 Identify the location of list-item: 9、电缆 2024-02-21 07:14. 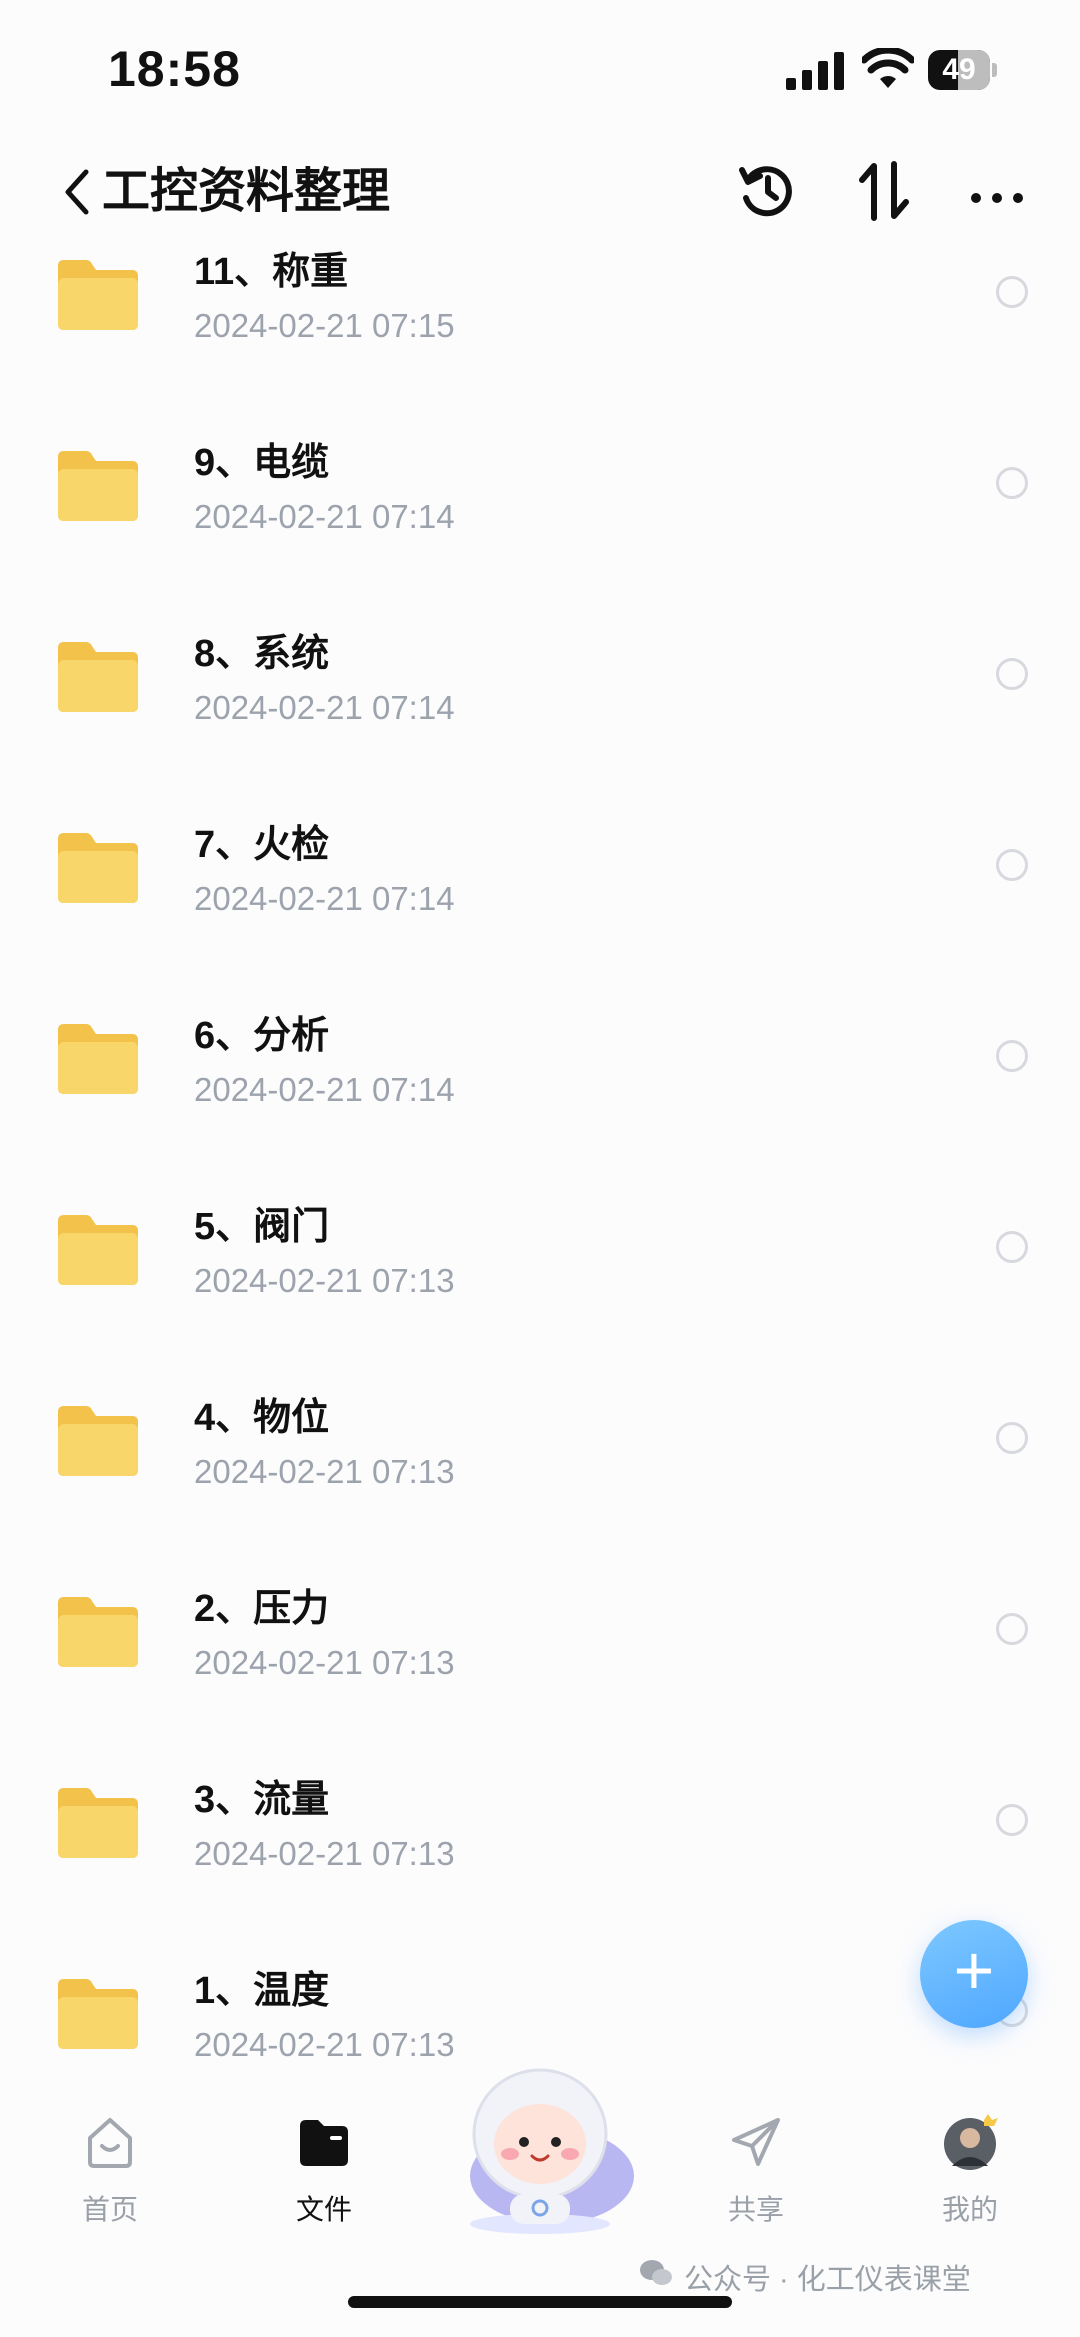
(540, 516).